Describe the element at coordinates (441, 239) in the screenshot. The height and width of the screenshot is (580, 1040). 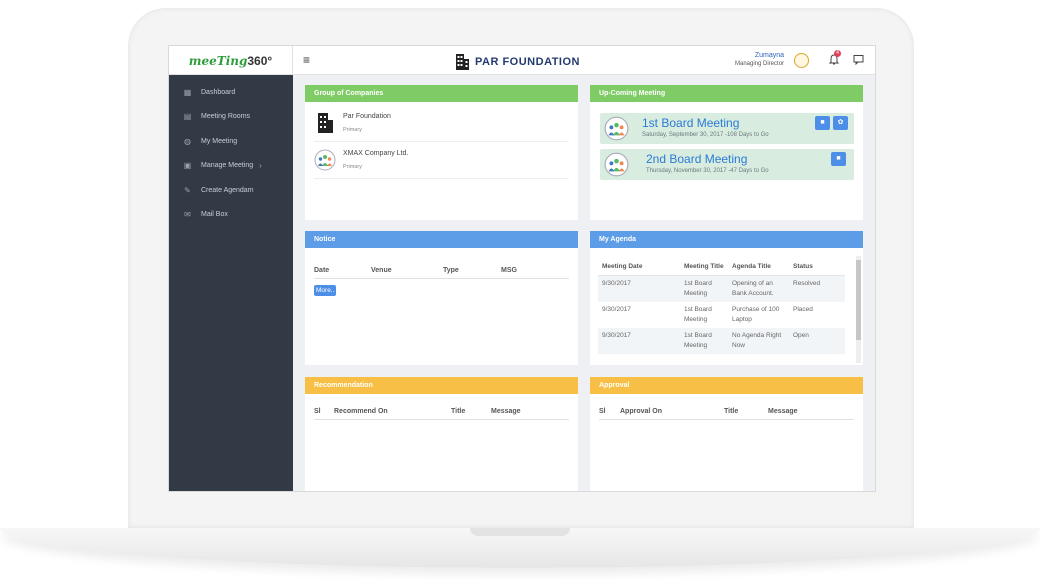
I see `panel-title: Notice` at that location.